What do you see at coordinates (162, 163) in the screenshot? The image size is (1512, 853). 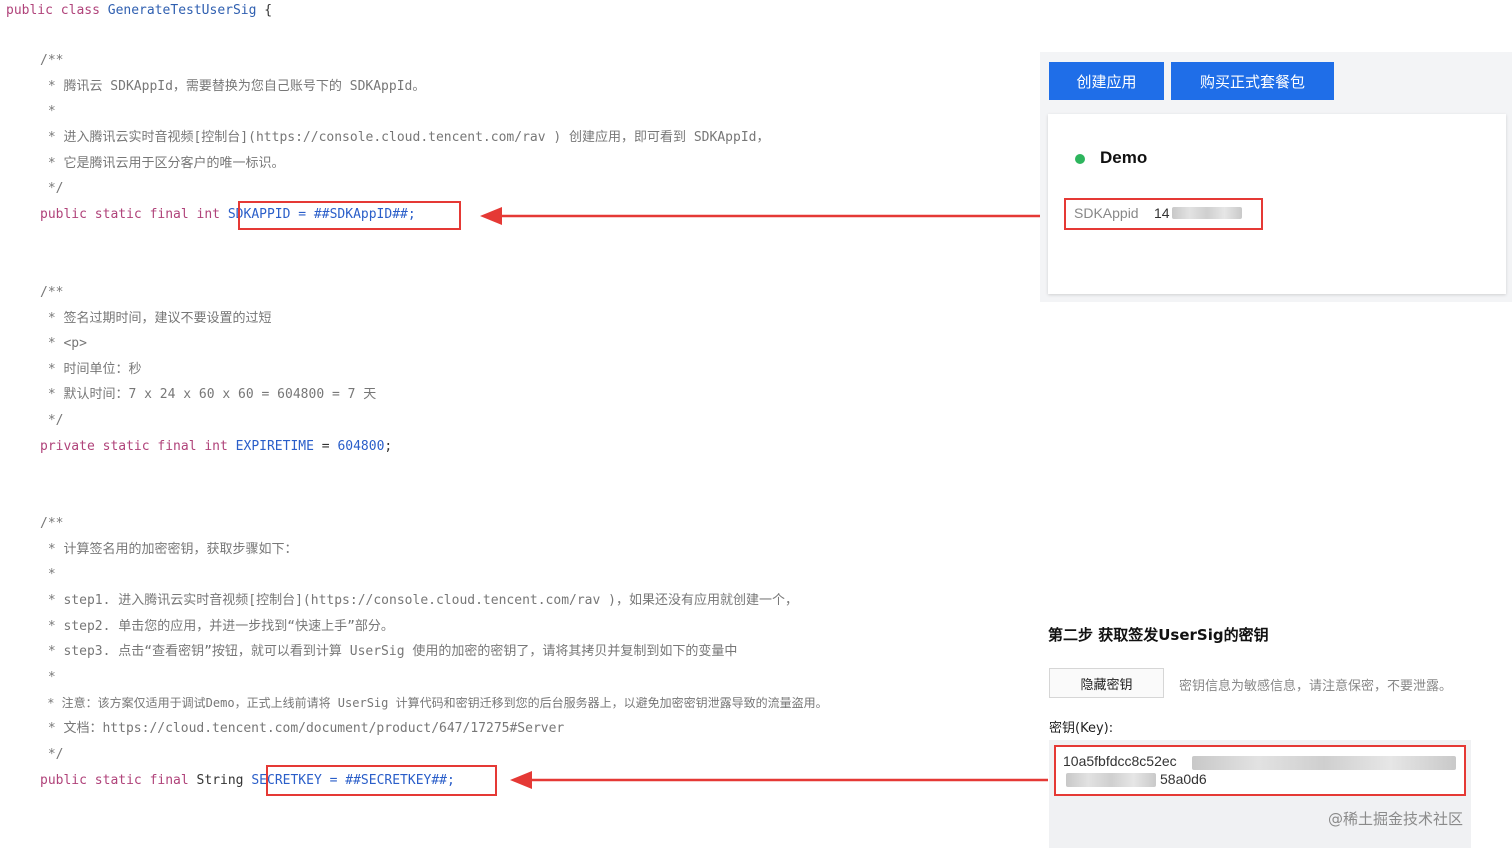 I see `comment-line: * 它是腾讯云用于区分客户的唯一标识。` at bounding box center [162, 163].